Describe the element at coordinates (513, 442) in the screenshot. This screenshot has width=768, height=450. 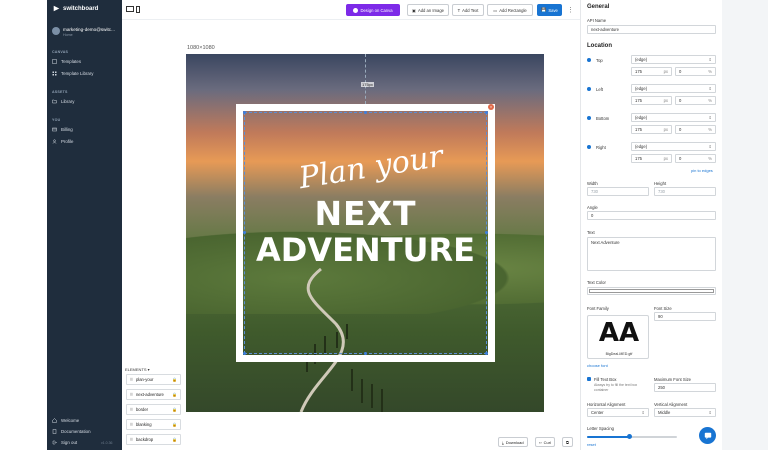
I see `download-button: ⤓ Download` at that location.